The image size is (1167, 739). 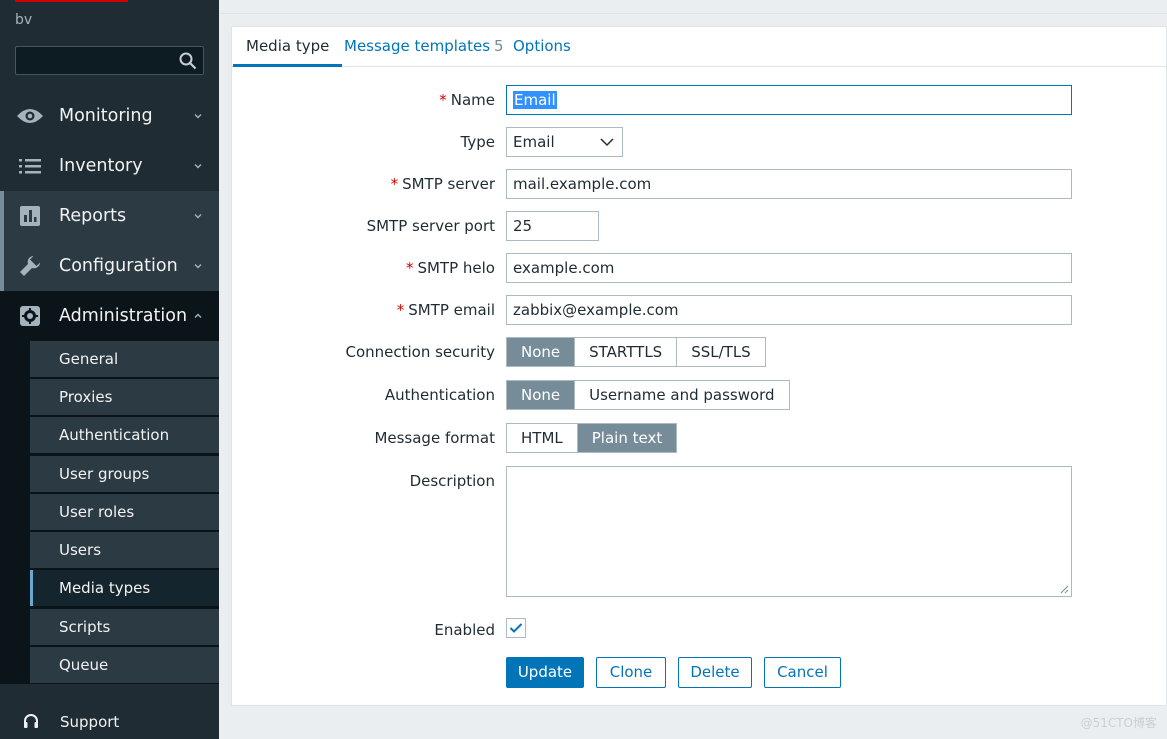 What do you see at coordinates (434, 438) in the screenshot?
I see `message-format-label: Message format` at bounding box center [434, 438].